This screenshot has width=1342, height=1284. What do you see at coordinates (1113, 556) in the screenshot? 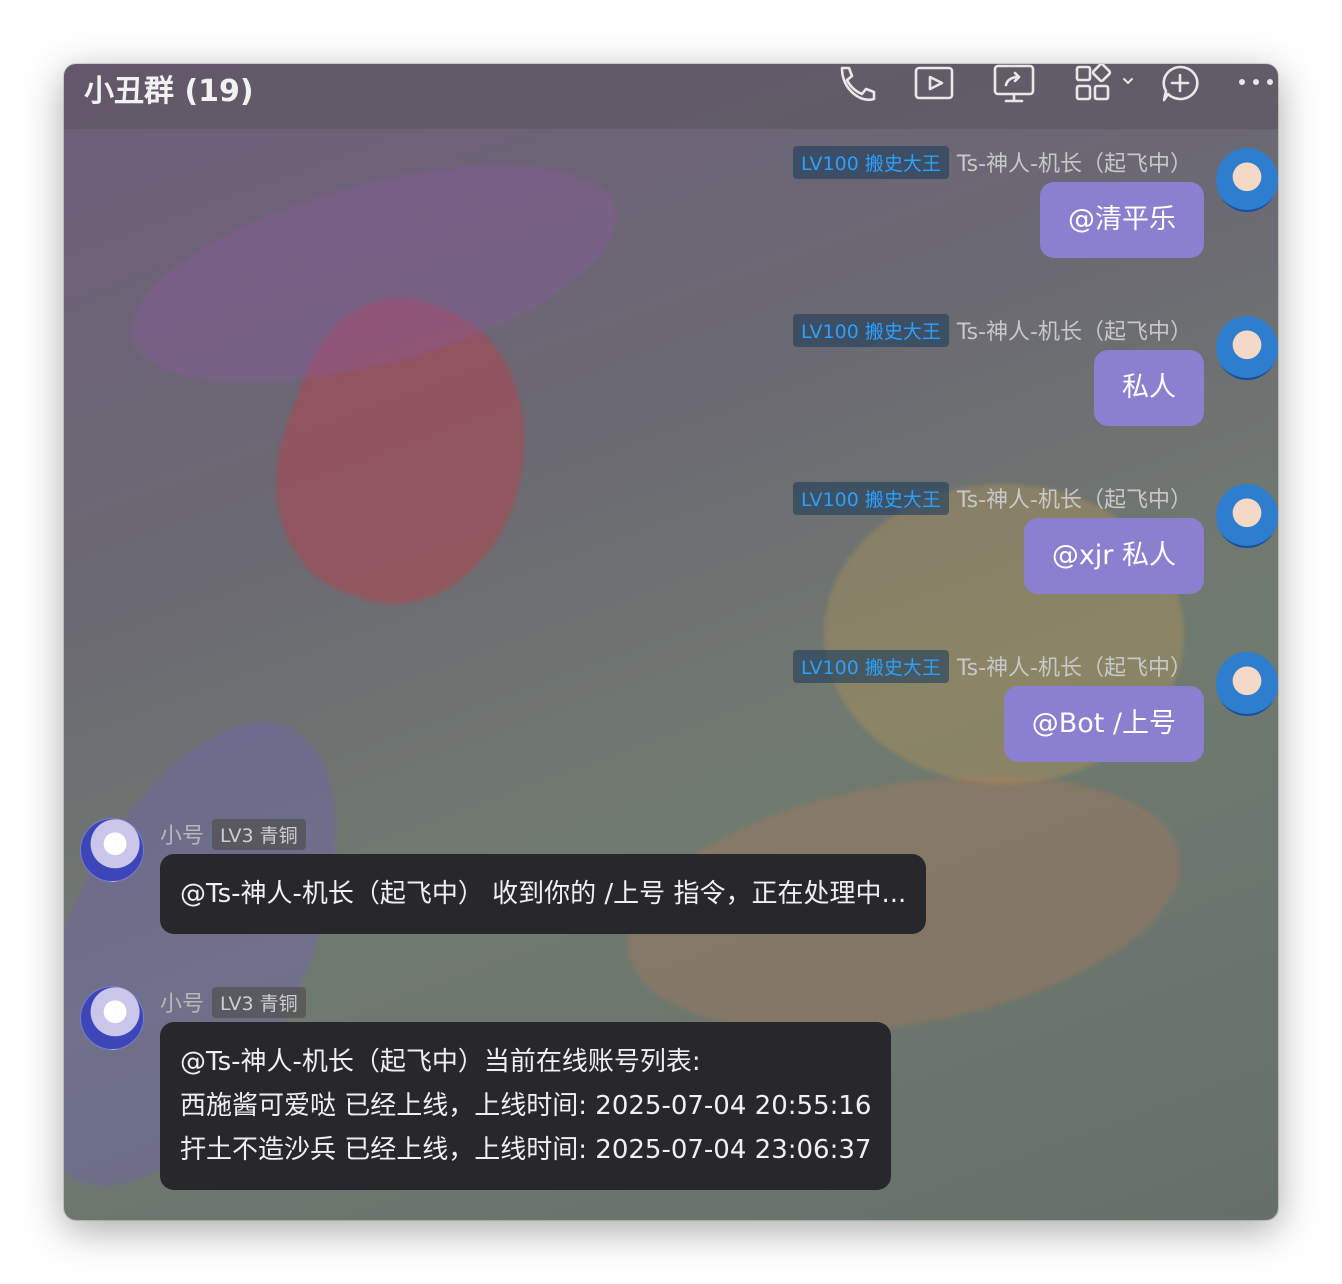
I see `message-bubble: @xjr 私人` at bounding box center [1113, 556].